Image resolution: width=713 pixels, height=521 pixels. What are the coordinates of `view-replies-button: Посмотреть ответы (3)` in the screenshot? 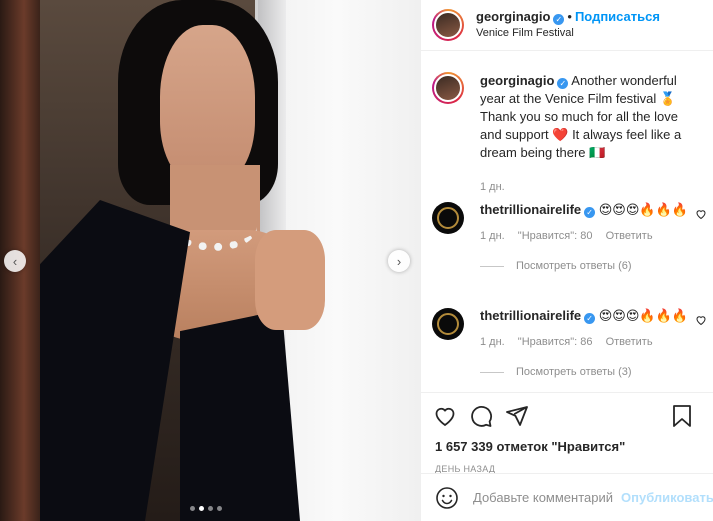 It's located at (593, 372).